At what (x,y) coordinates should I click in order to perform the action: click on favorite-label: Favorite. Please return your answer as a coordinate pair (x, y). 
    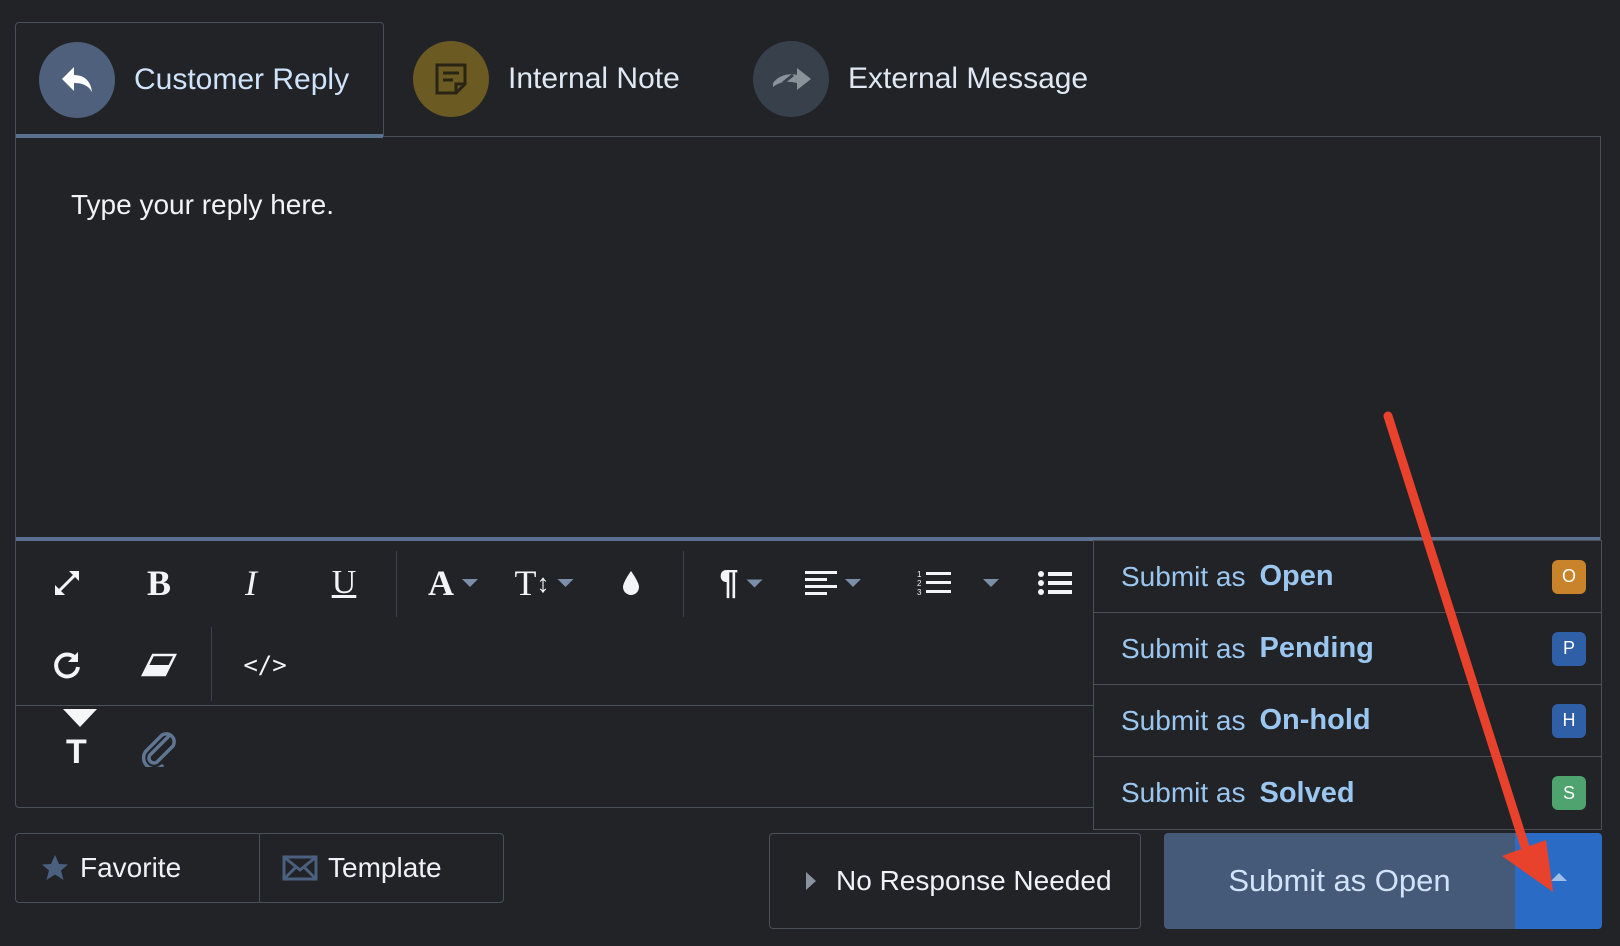
    Looking at the image, I should click on (131, 867).